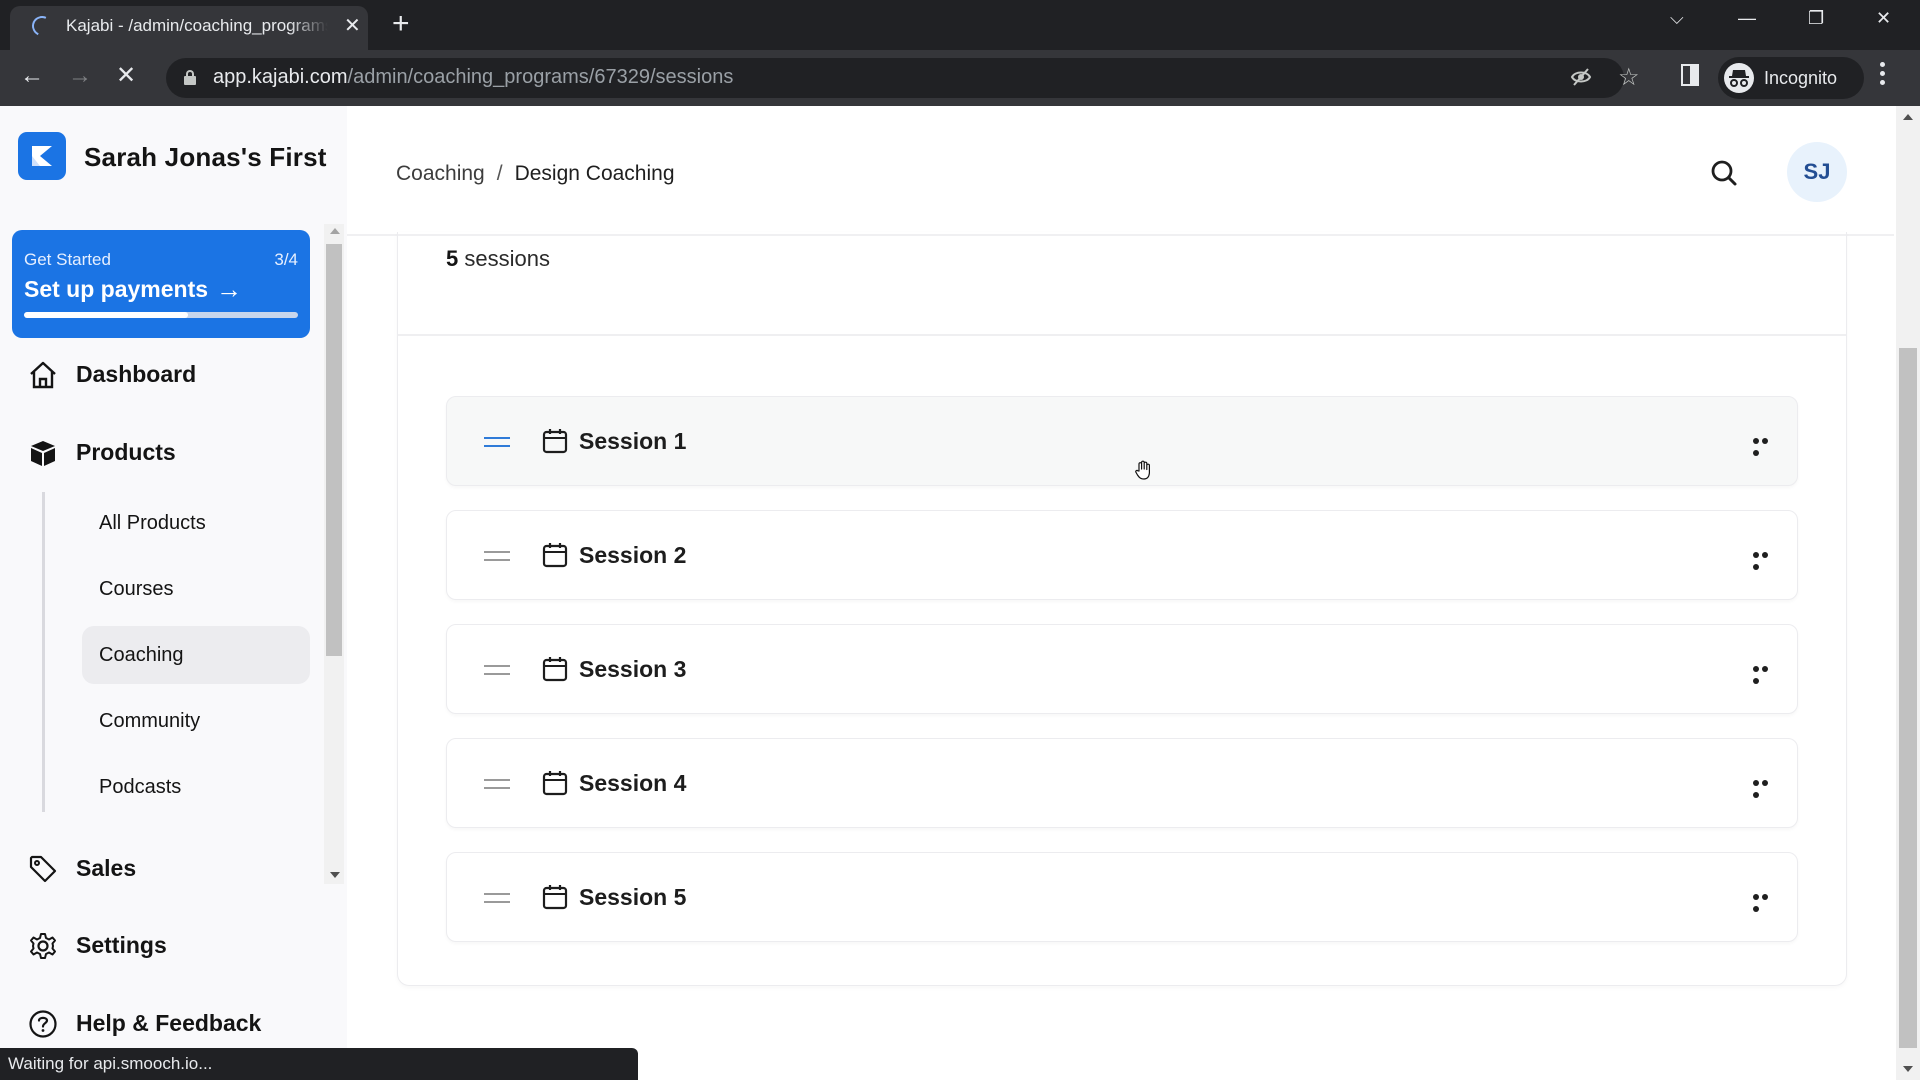 This screenshot has width=1920, height=1080. I want to click on session-count: 5 sessions, so click(498, 258).